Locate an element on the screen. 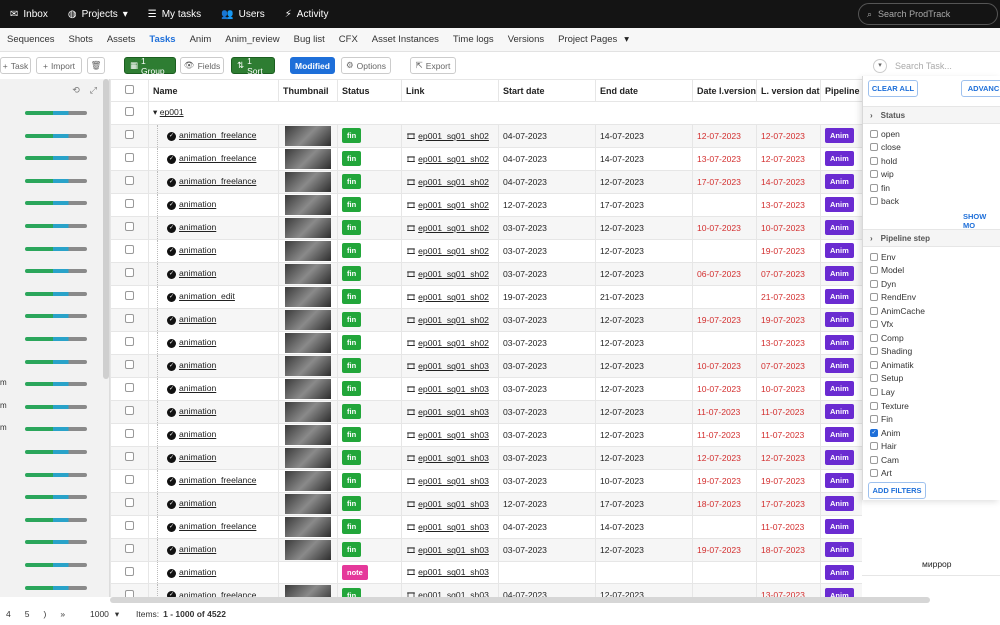 This screenshot has width=1000, height=625. tab-cfx: CFX is located at coordinates (348, 40).